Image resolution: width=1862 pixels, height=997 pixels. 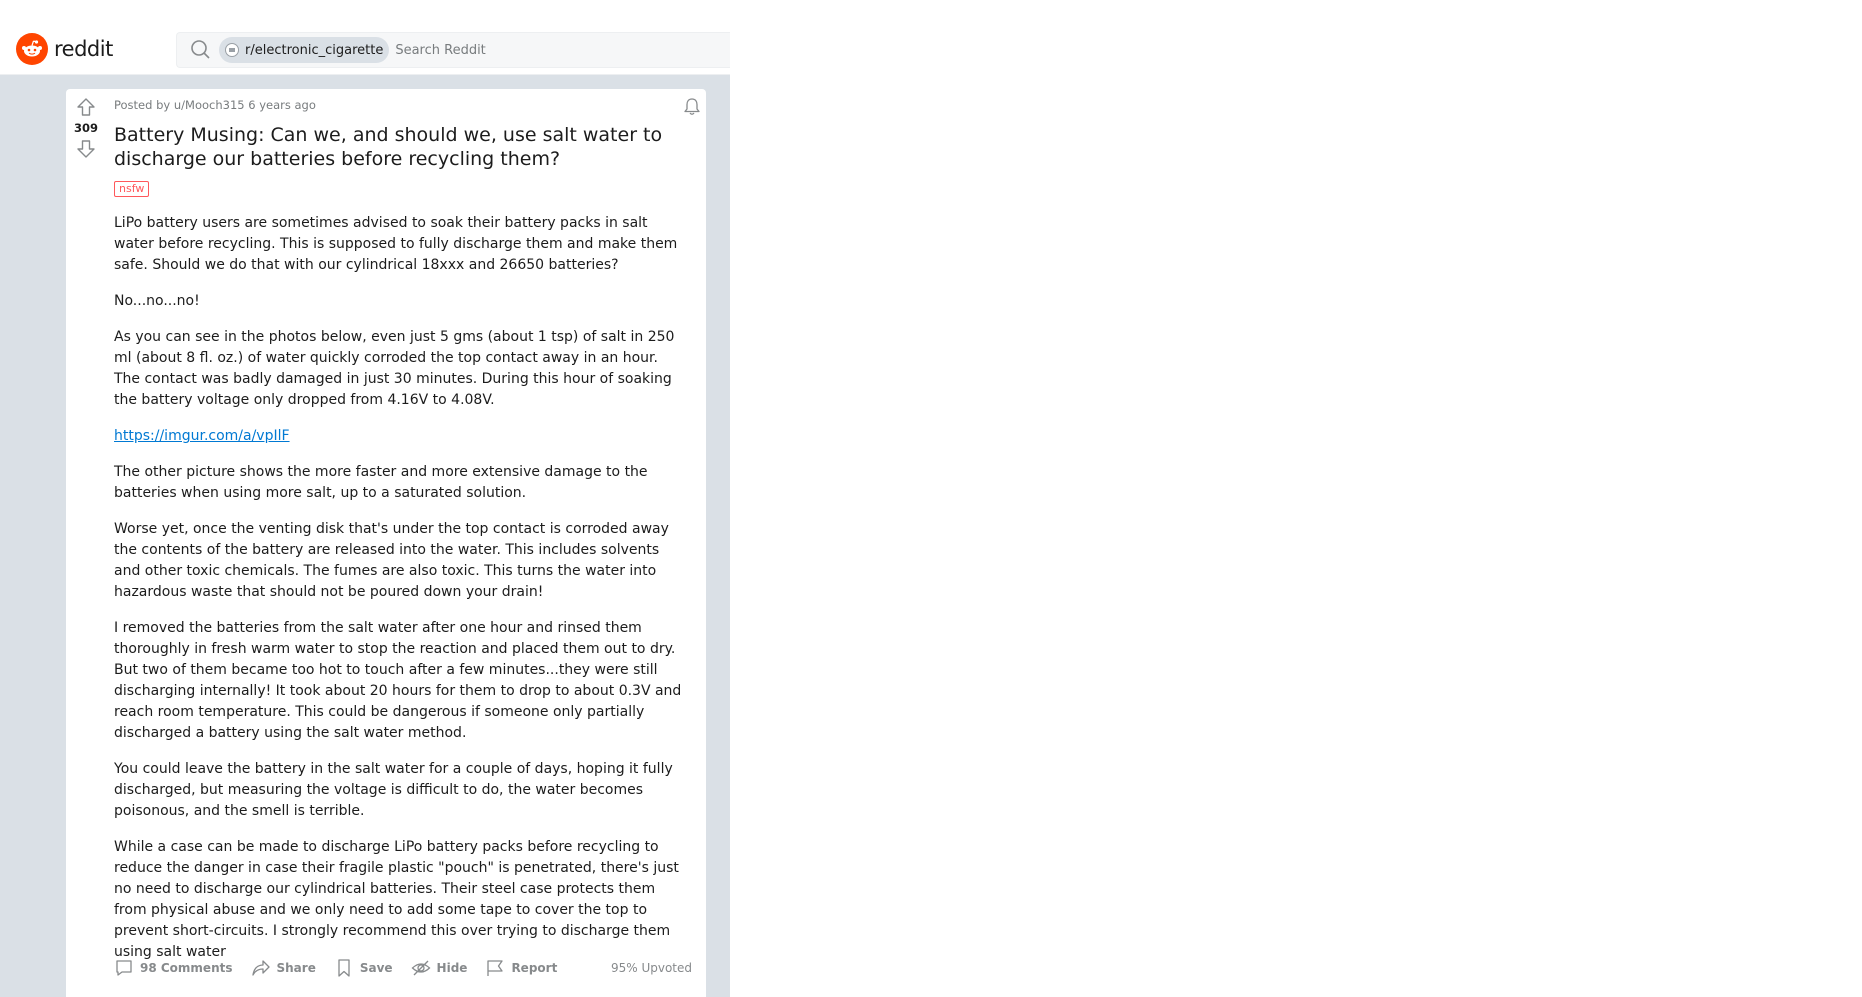 I want to click on reddit-home-link: reddit, so click(x=64, y=49).